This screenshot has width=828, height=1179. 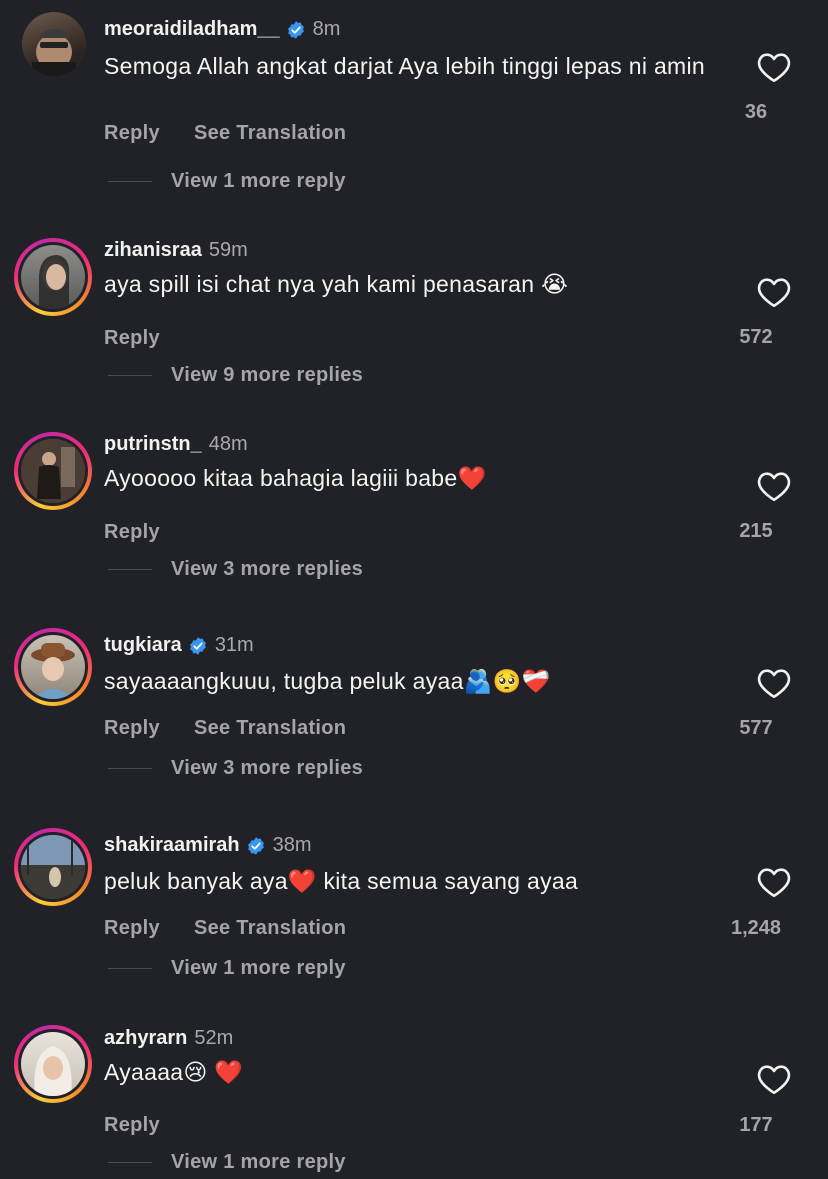 I want to click on username: putrinstn_, so click(x=153, y=444).